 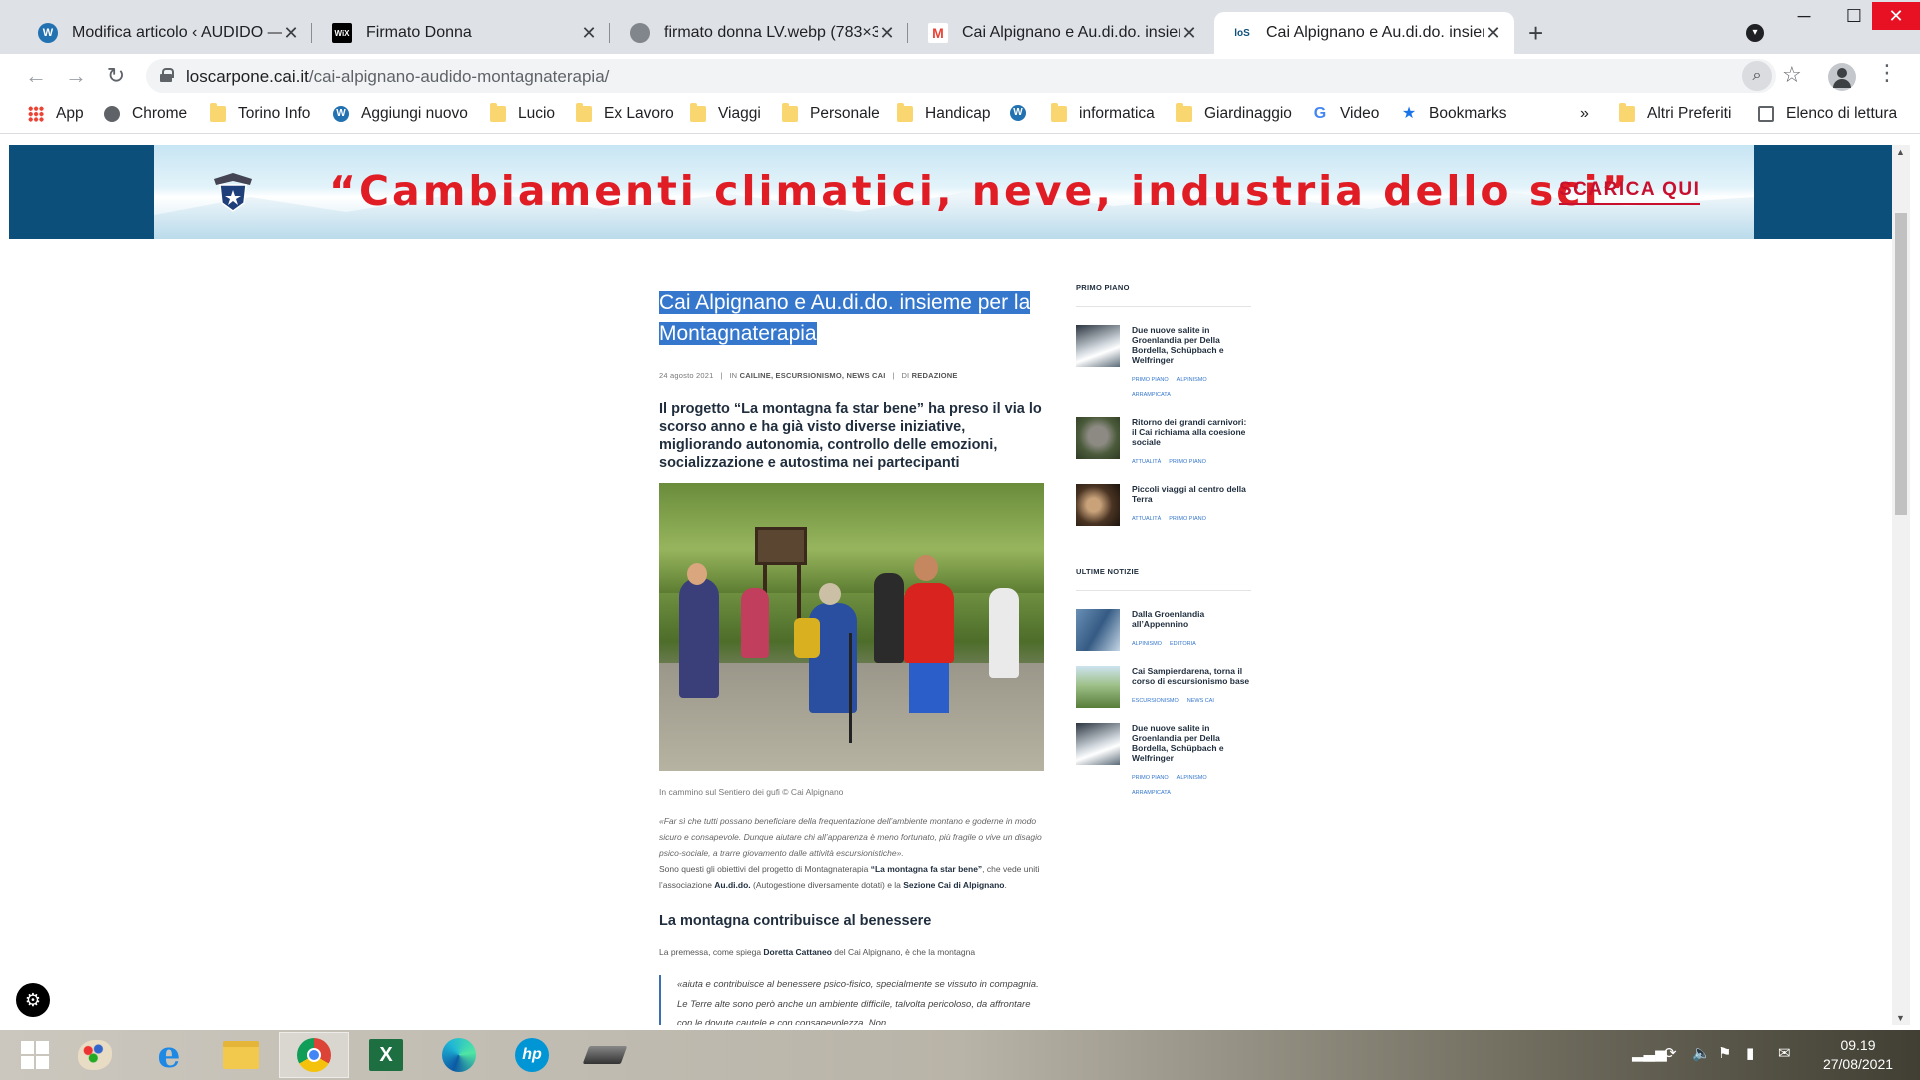 What do you see at coordinates (1784, 1053) in the screenshot?
I see `action-center-icon: ✉` at bounding box center [1784, 1053].